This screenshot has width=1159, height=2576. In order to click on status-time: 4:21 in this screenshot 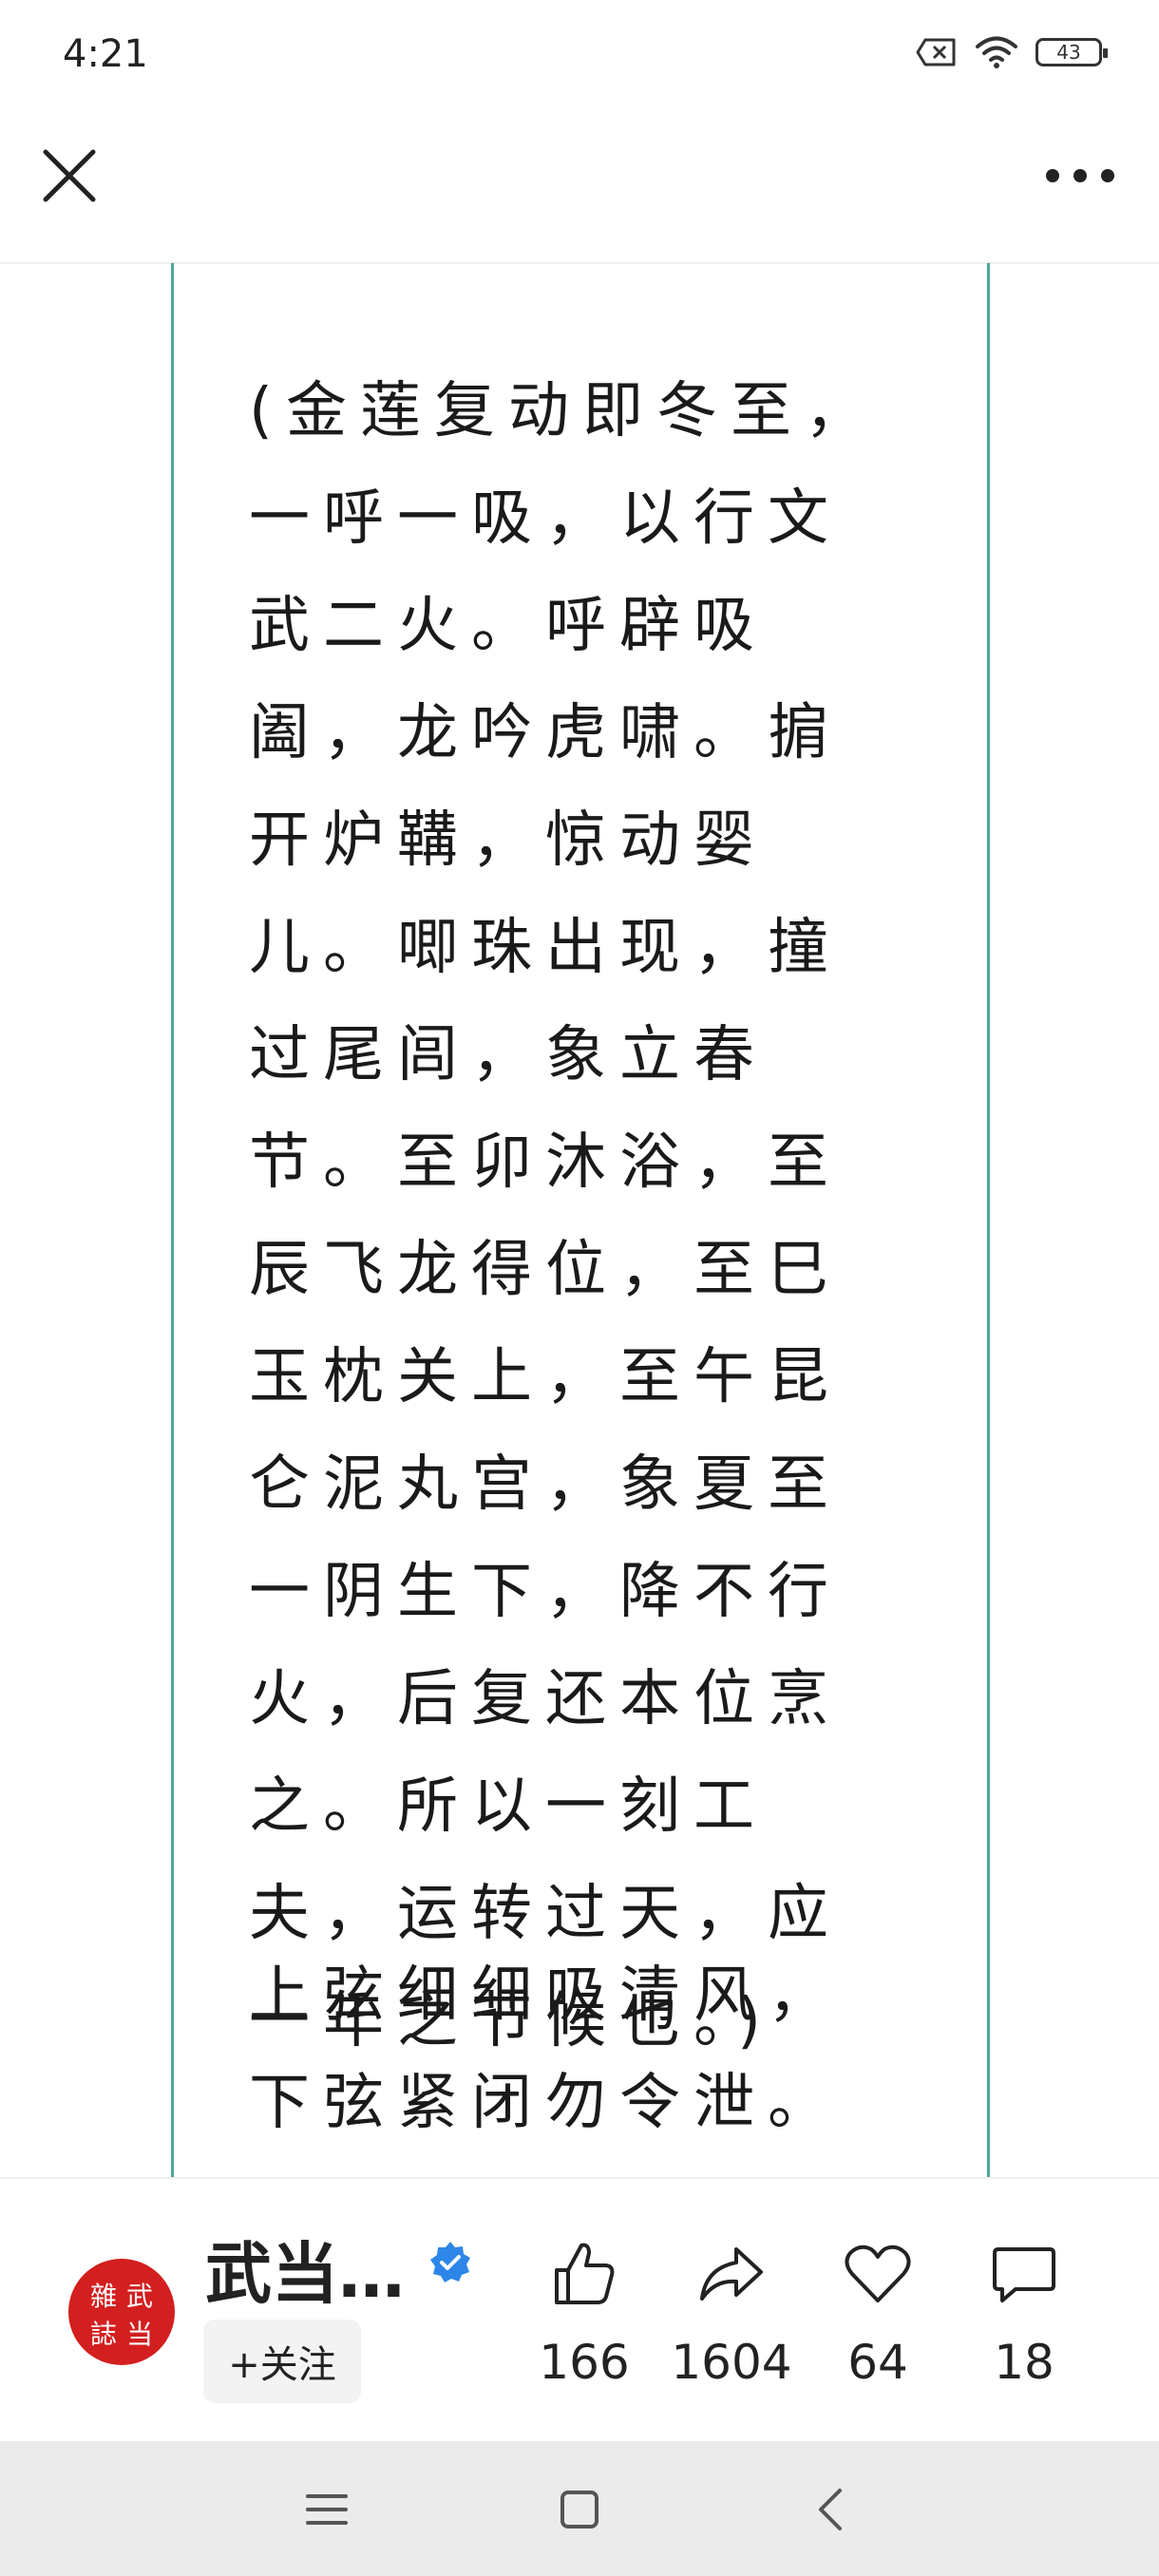, I will do `click(105, 54)`.